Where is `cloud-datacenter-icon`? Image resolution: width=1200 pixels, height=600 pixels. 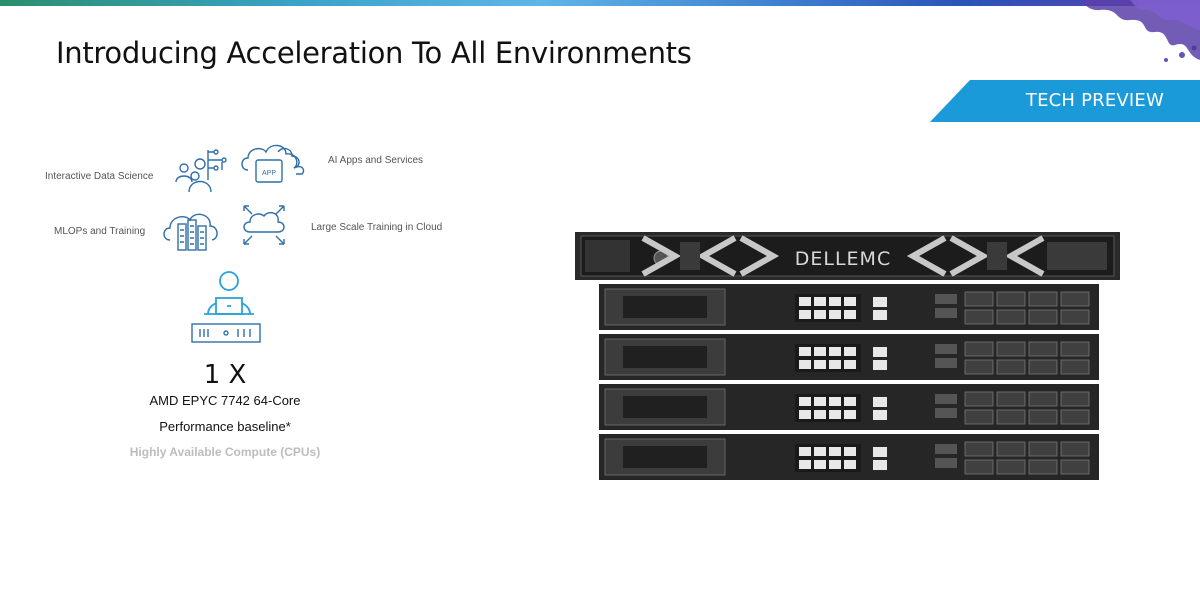 cloud-datacenter-icon is located at coordinates (190, 232).